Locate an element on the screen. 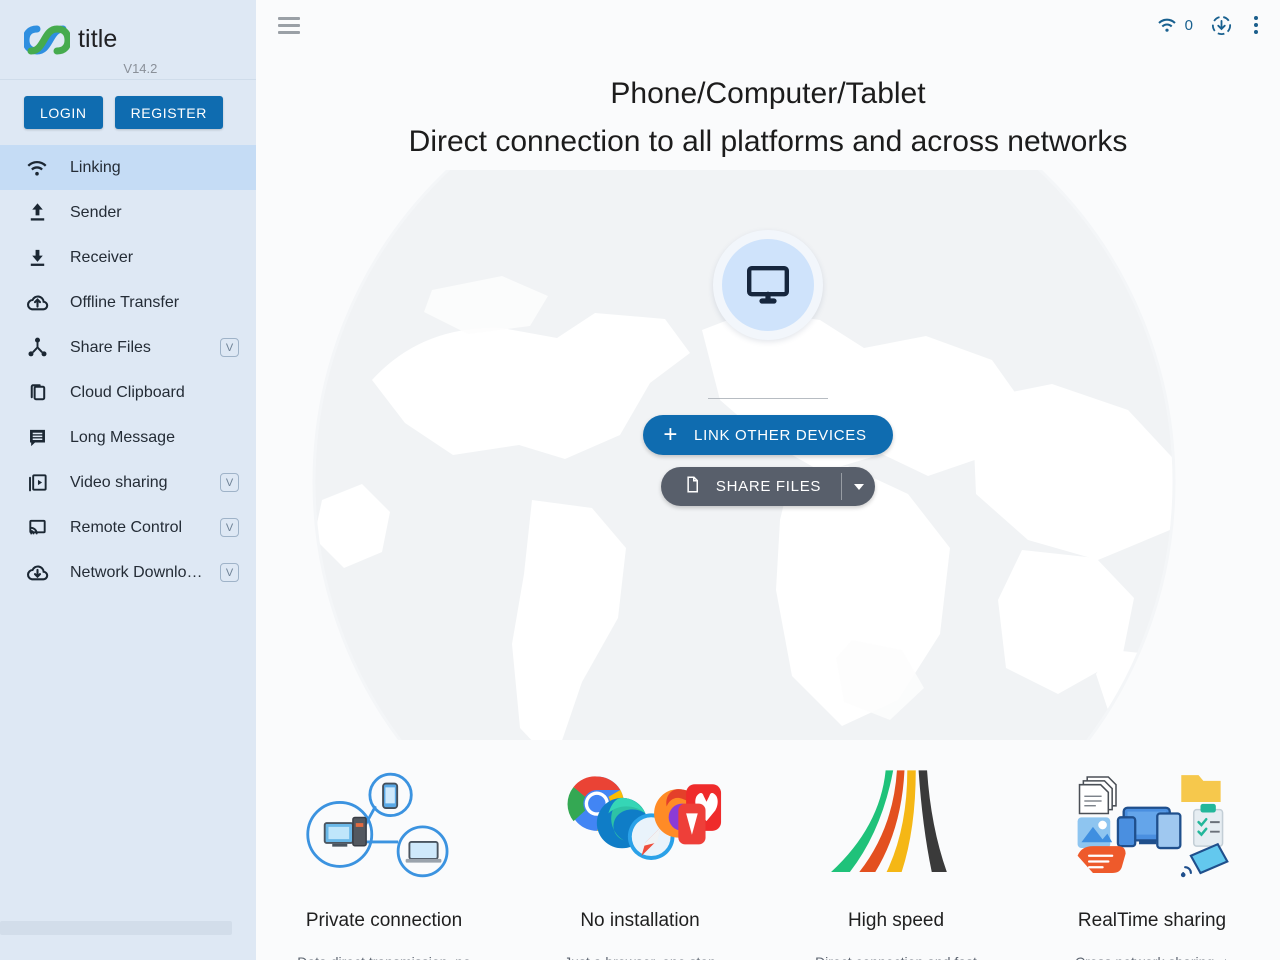 The width and height of the screenshot is (1280, 960). chevron-down-icon is located at coordinates (858, 486).